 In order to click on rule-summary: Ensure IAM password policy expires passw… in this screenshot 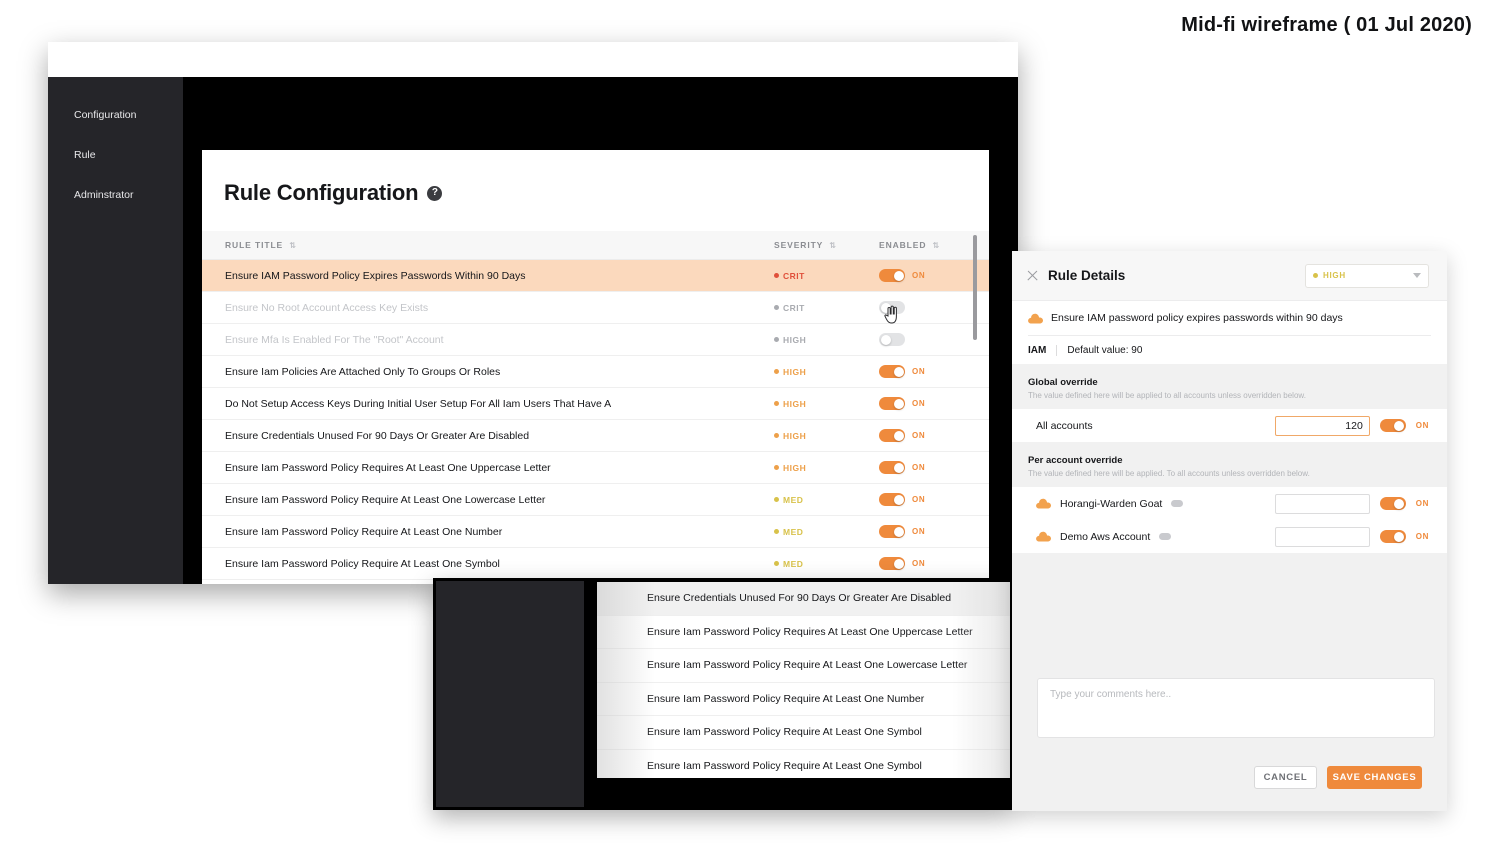, I will do `click(1229, 332)`.